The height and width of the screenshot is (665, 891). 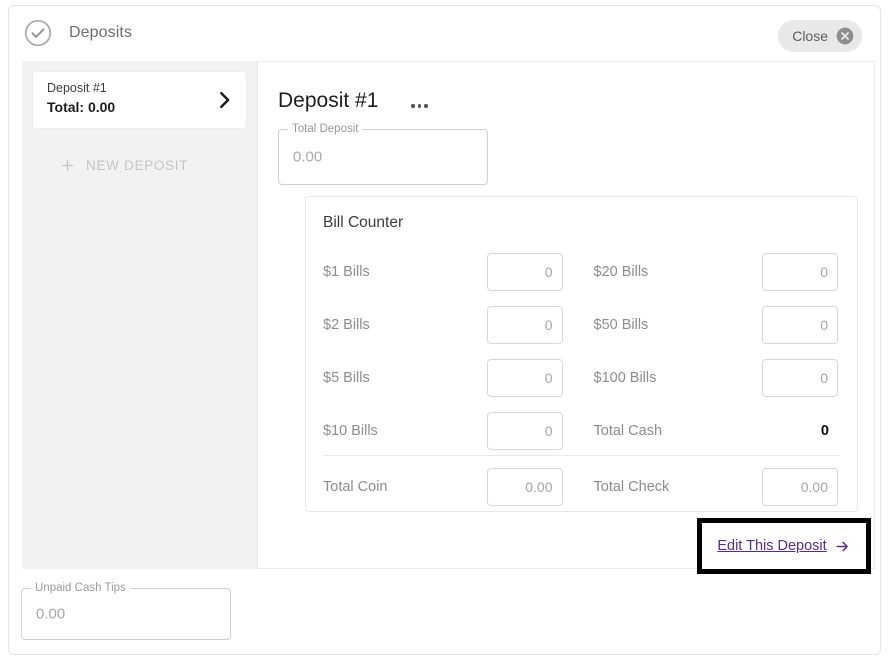 I want to click on bill-input-5: 0, so click(x=524, y=377).